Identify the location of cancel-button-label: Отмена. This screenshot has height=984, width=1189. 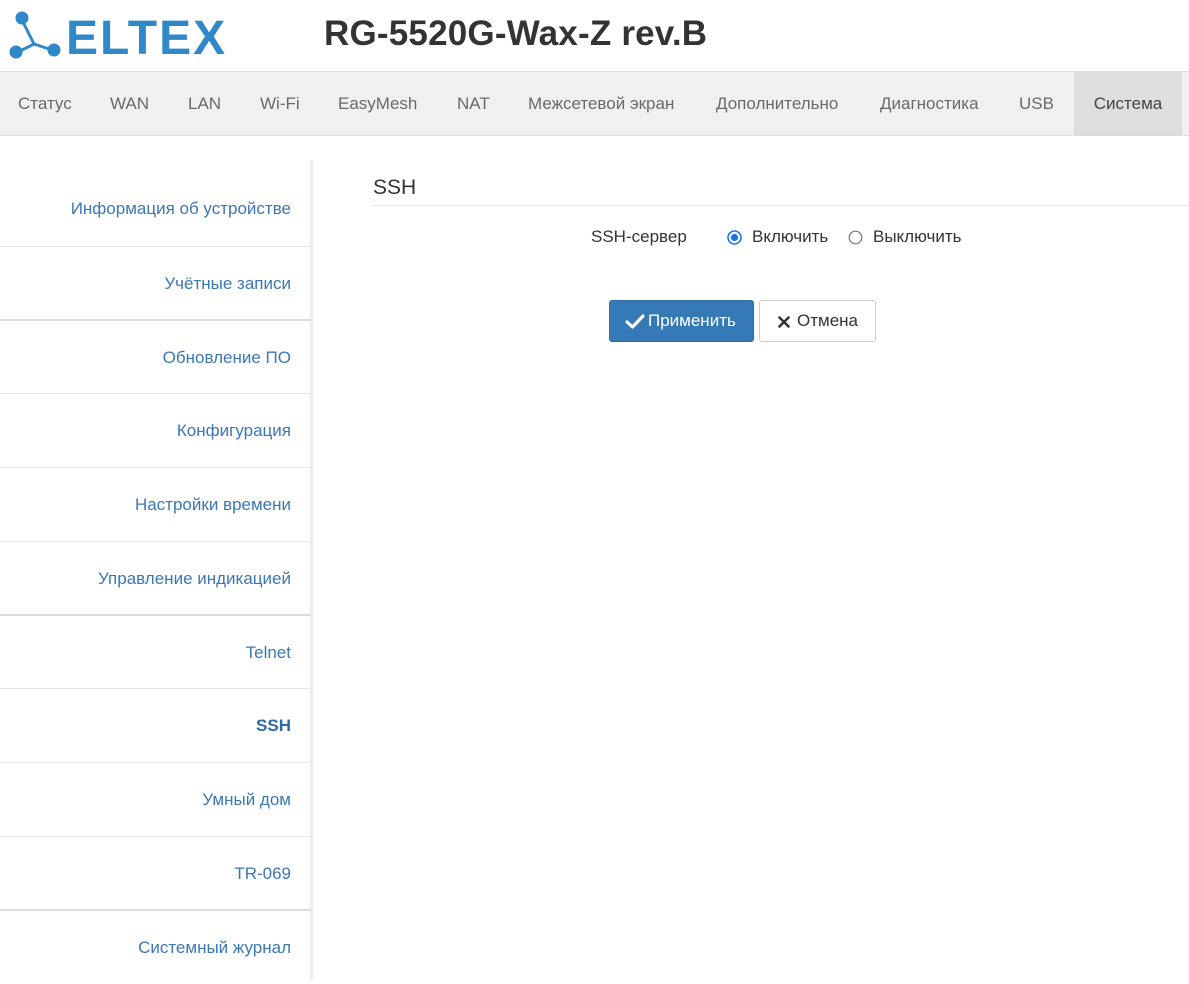
(827, 320).